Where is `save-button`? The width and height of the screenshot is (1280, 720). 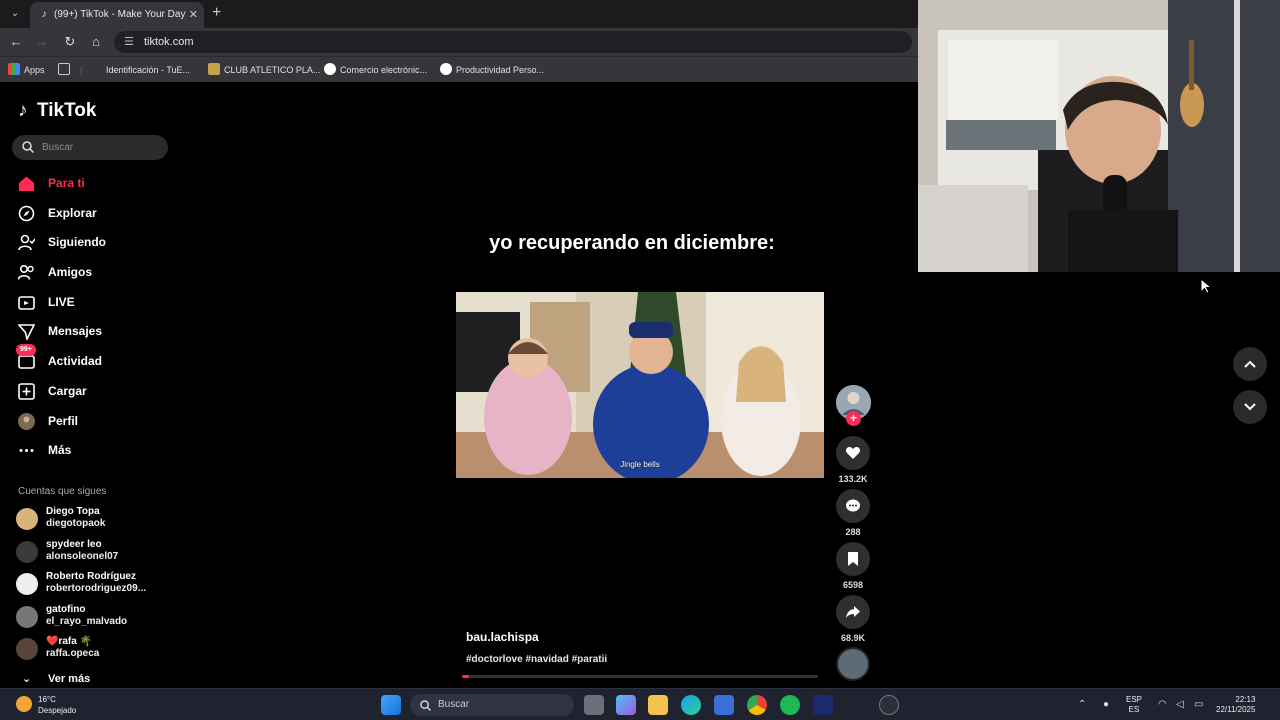
save-button is located at coordinates (853, 559).